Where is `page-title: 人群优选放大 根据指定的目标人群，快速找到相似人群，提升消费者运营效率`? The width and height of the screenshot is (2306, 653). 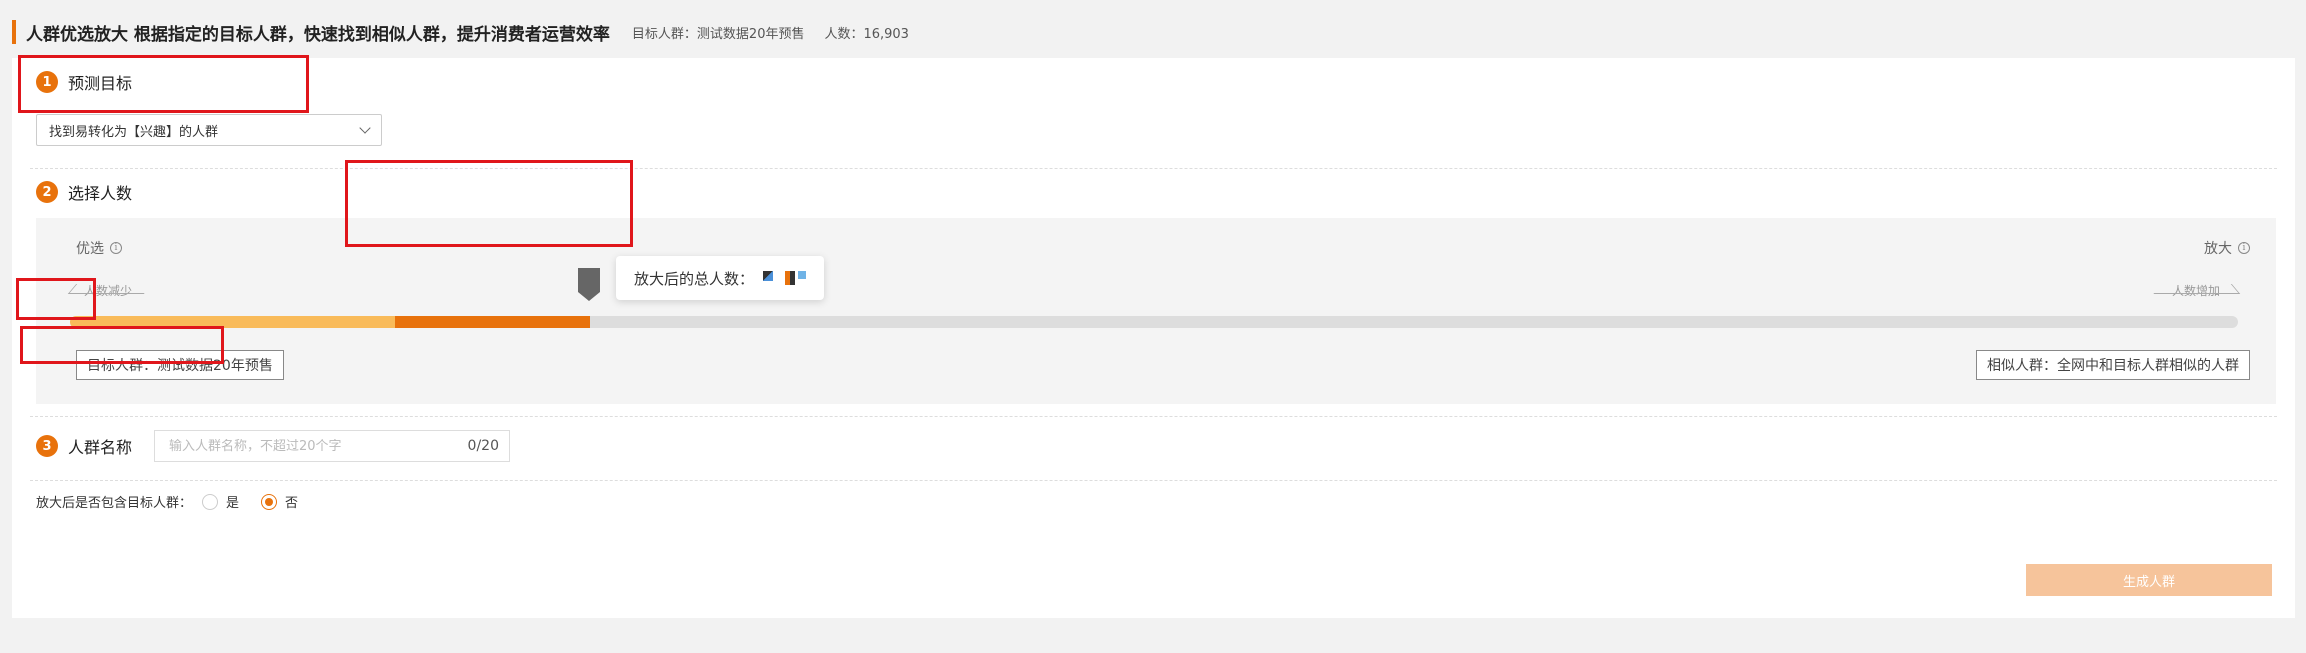 page-title: 人群优选放大 根据指定的目标人群，快速找到相似人群，提升消费者运营效率 is located at coordinates (318, 34).